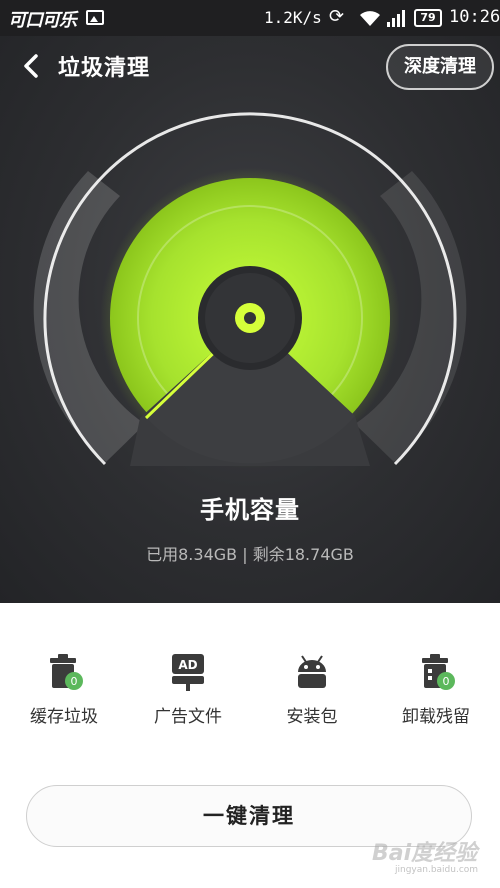 This screenshot has height=888, width=500. What do you see at coordinates (438, 672) in the screenshot?
I see `uninstall-trash-icon: 0` at bounding box center [438, 672].